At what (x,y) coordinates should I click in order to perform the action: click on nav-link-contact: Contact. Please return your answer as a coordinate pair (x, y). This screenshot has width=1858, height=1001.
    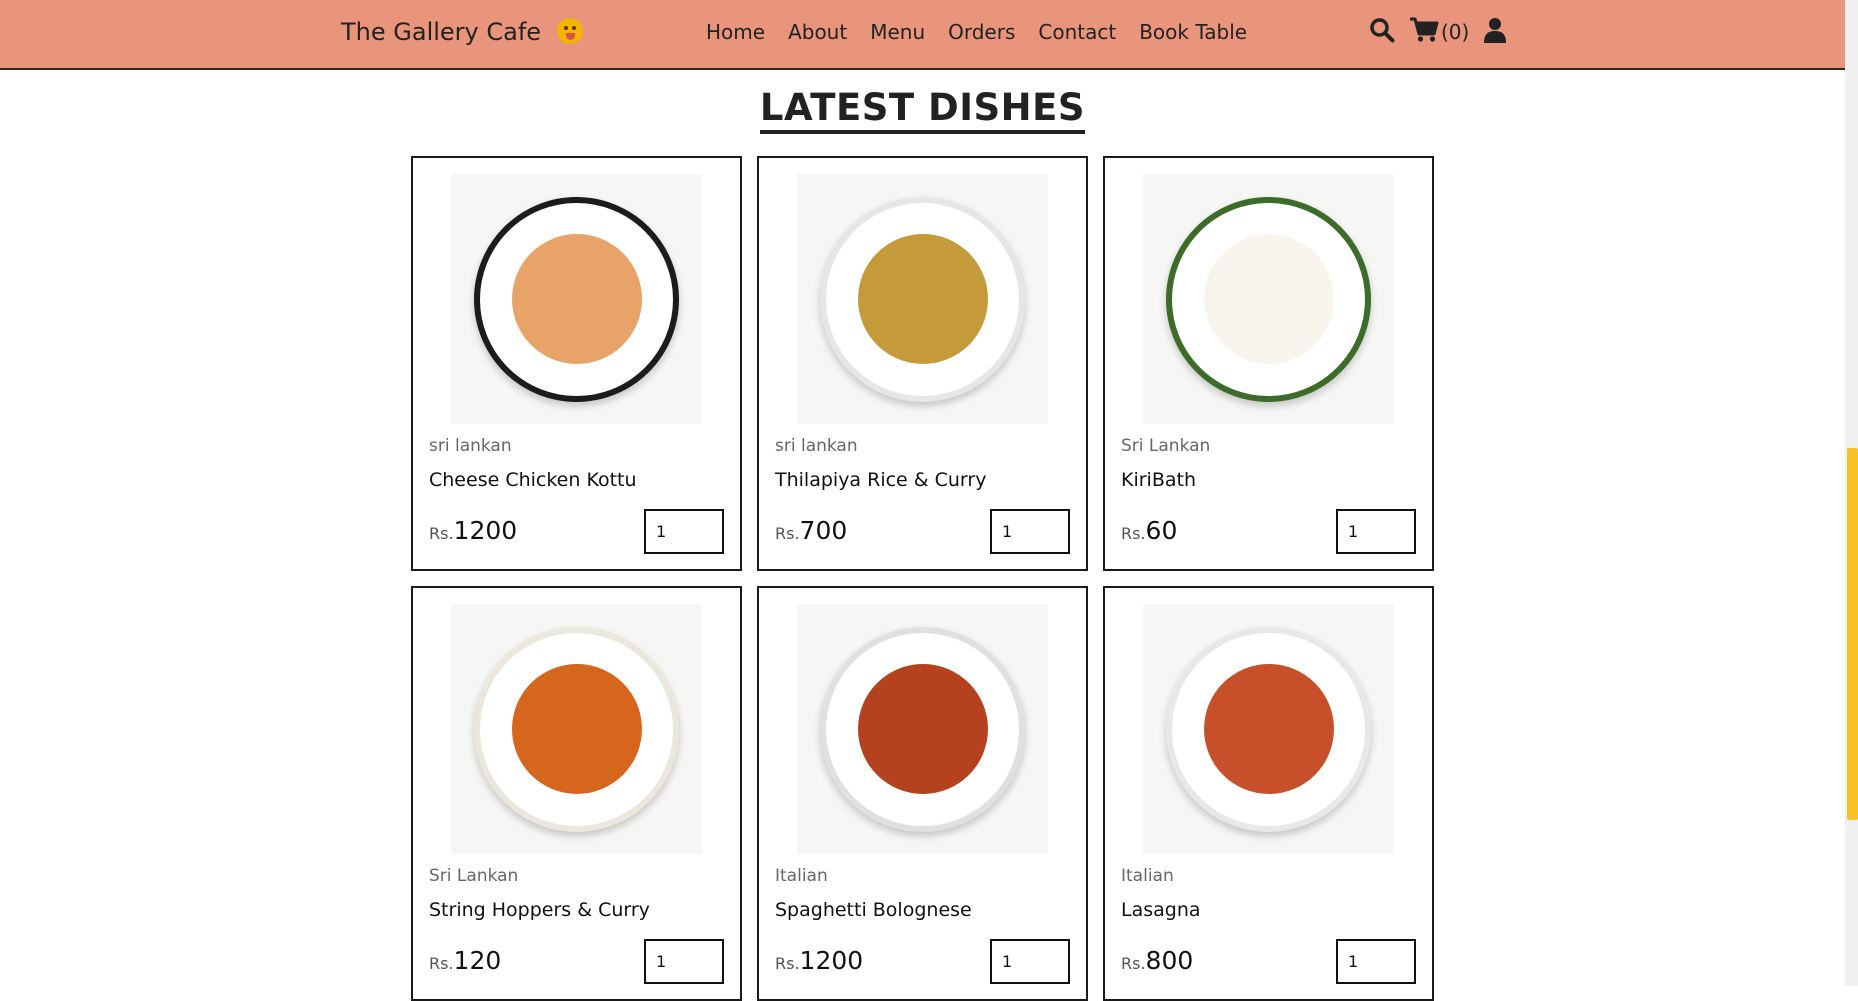
    Looking at the image, I should click on (1077, 32).